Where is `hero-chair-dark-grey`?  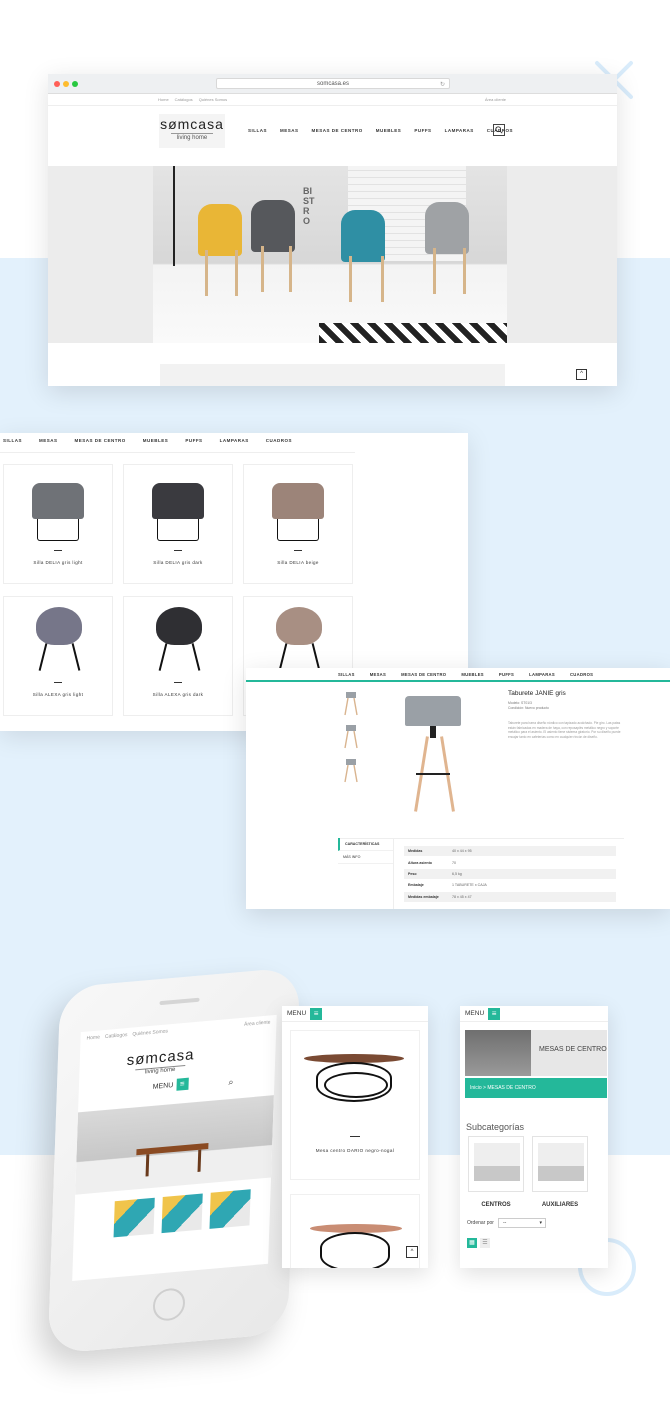
hero-chair-dark-grey is located at coordinates (273, 226).